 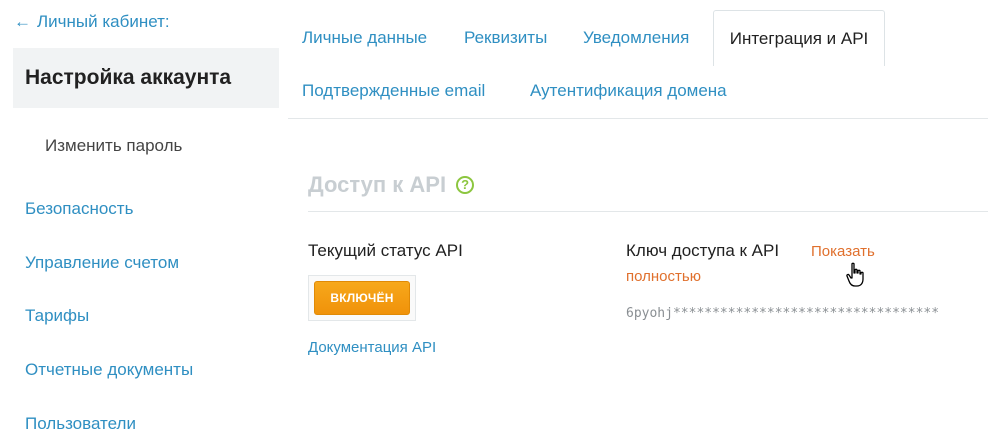 I want to click on question-circle-icon: ?, so click(x=465, y=185).